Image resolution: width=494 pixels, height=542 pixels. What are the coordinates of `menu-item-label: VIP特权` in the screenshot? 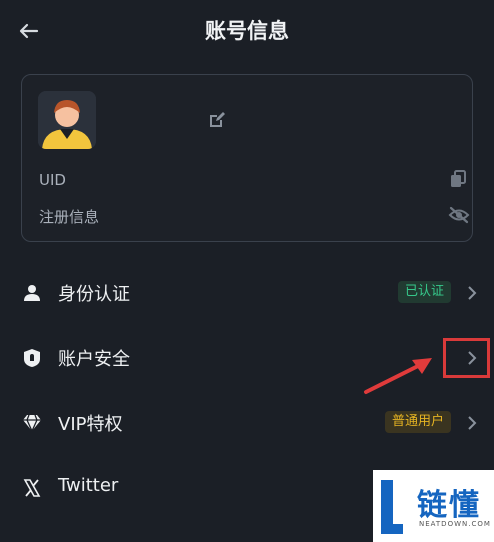 It's located at (90, 424).